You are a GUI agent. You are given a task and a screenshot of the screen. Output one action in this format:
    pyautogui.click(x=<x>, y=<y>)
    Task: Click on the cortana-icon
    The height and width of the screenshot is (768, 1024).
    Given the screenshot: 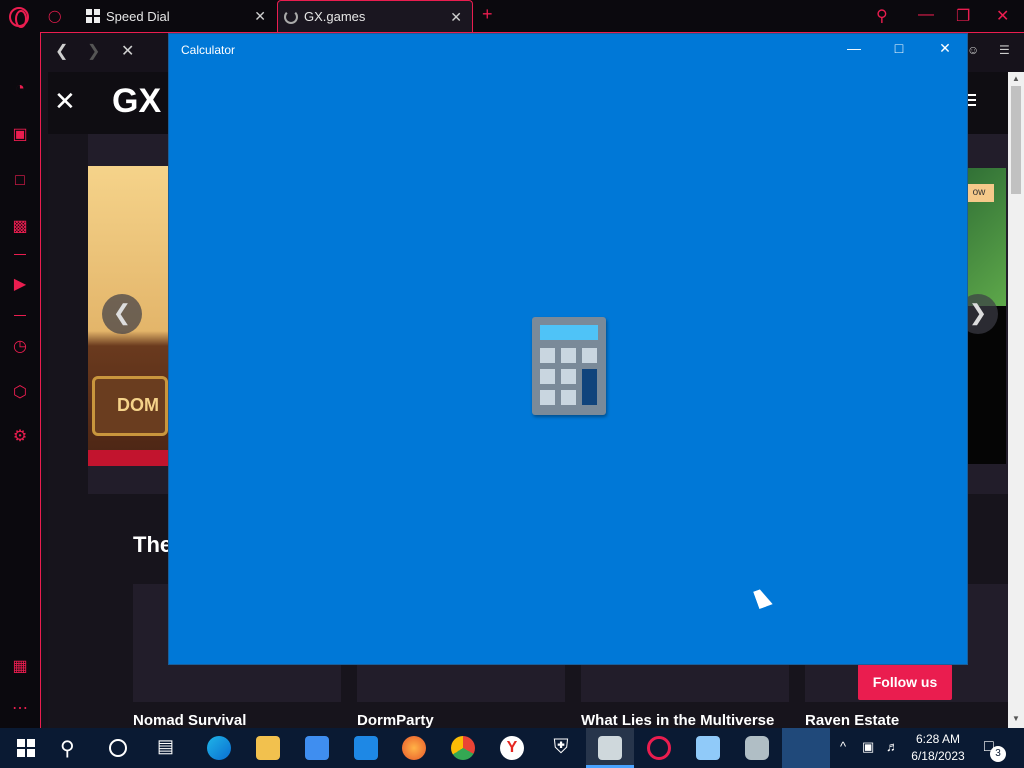 What is the action you would take?
    pyautogui.click(x=118, y=748)
    